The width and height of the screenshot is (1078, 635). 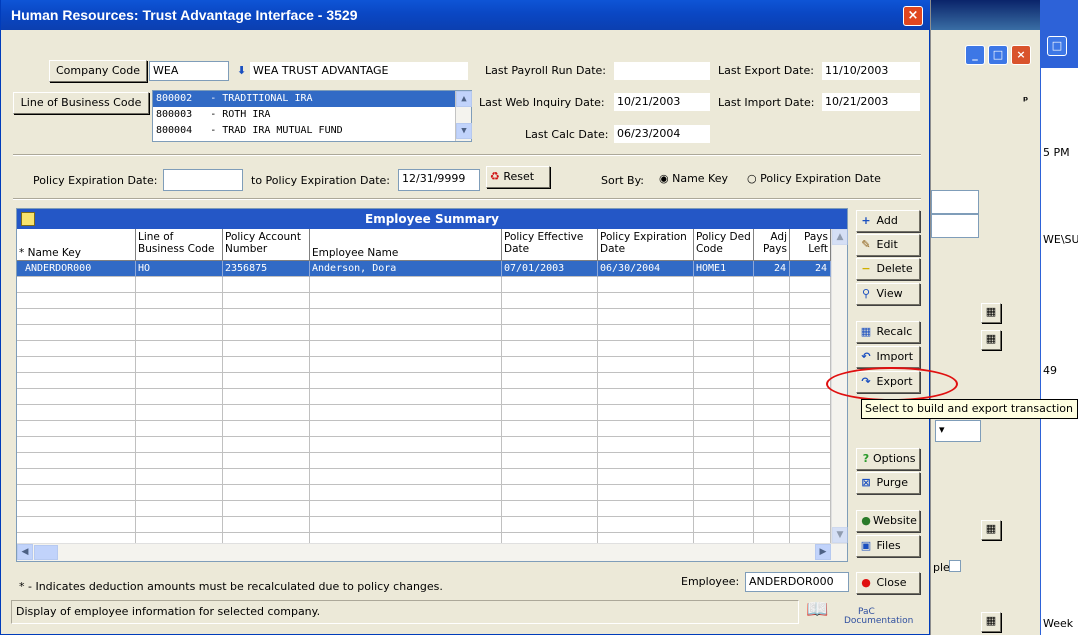 I want to click on minimize-icon: _, so click(x=975, y=55).